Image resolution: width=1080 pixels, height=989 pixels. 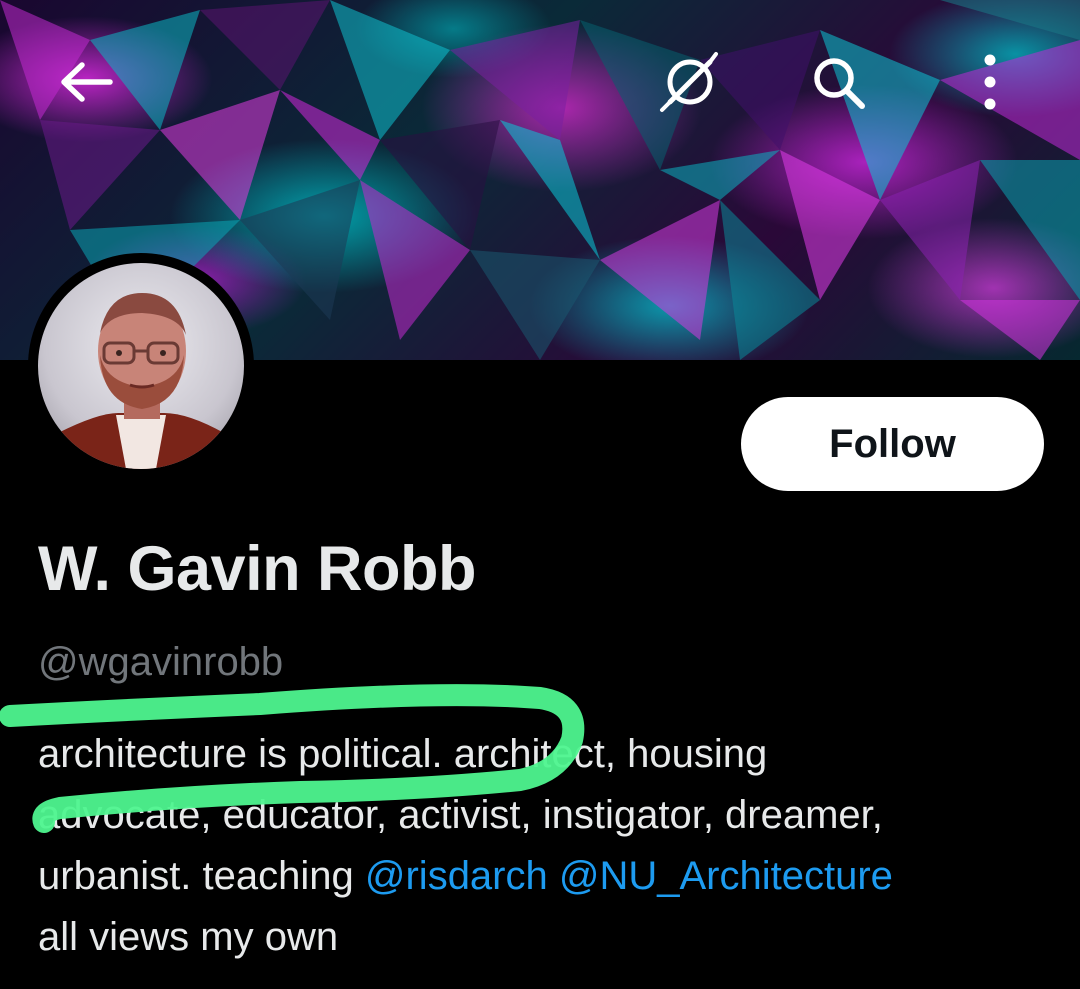 I want to click on avatar, so click(x=141, y=366).